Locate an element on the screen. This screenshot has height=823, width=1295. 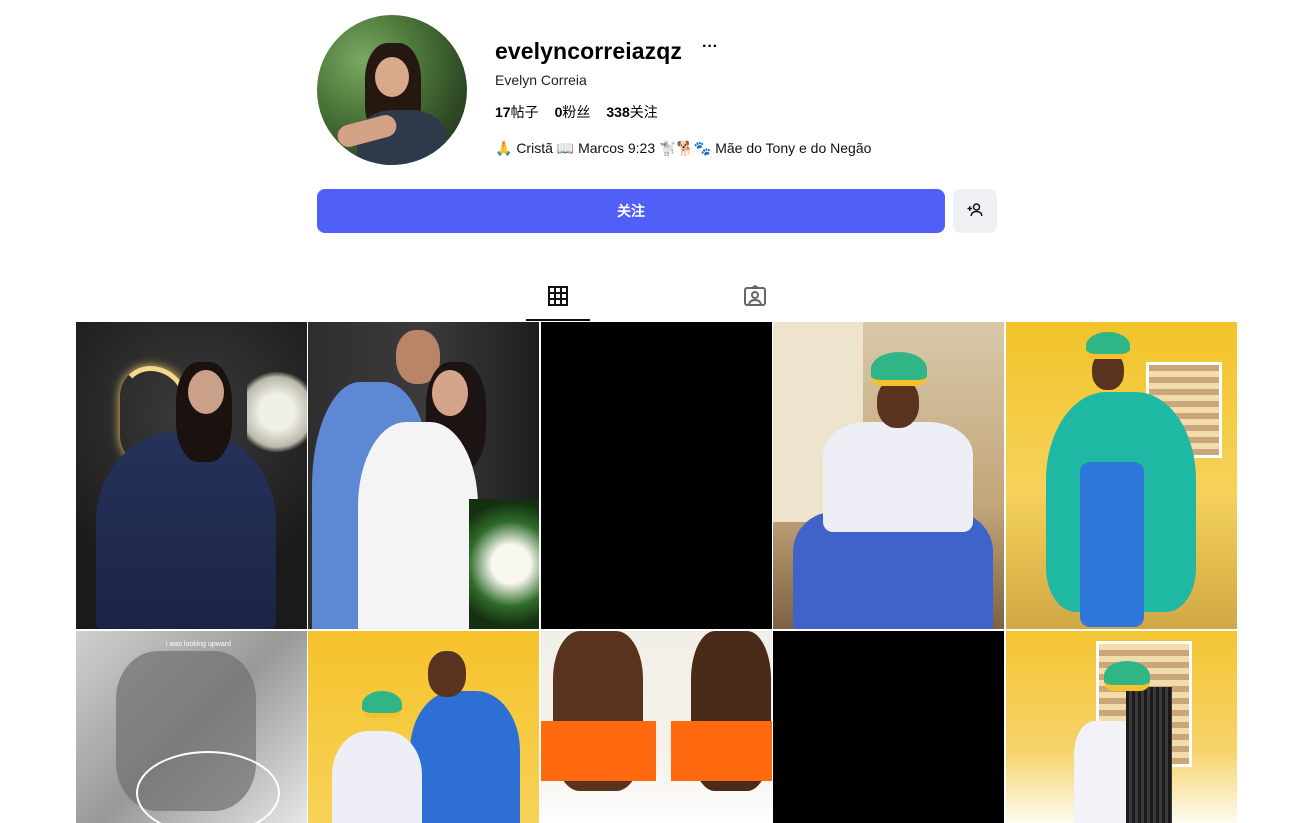
shirt is located at coordinates (898, 477).